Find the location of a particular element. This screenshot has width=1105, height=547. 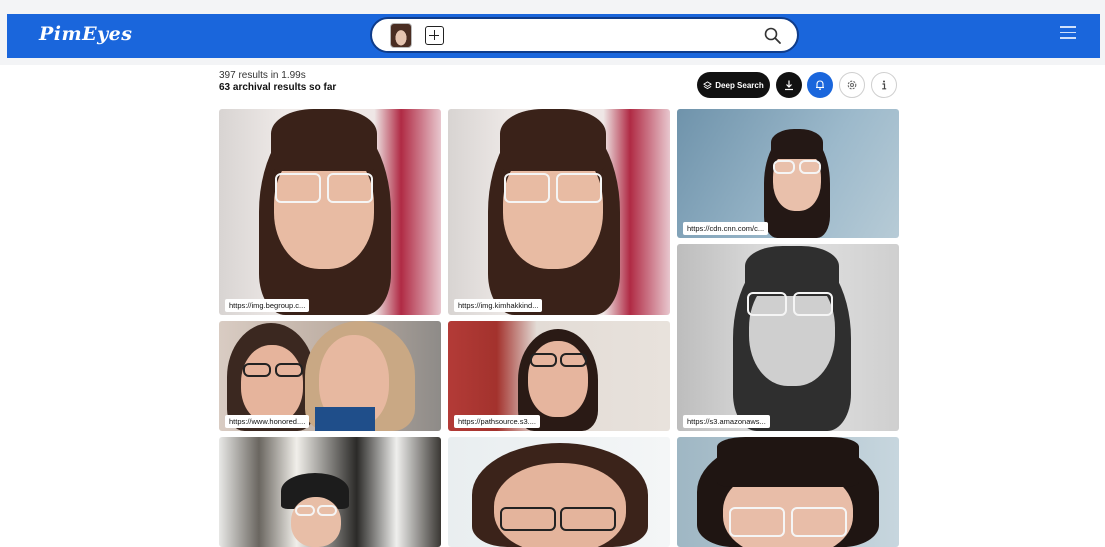

add-photo-button is located at coordinates (434, 35).